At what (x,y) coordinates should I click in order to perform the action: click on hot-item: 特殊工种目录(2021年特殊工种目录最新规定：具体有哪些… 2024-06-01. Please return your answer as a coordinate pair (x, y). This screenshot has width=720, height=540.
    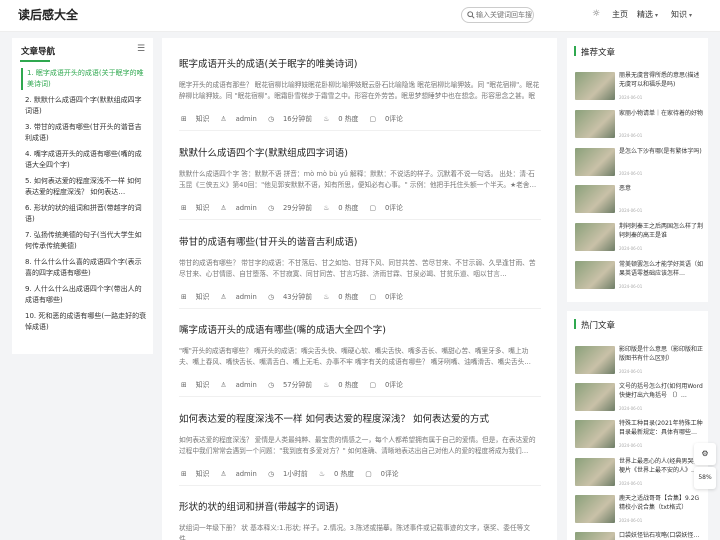
    Looking at the image, I should click on (639, 435).